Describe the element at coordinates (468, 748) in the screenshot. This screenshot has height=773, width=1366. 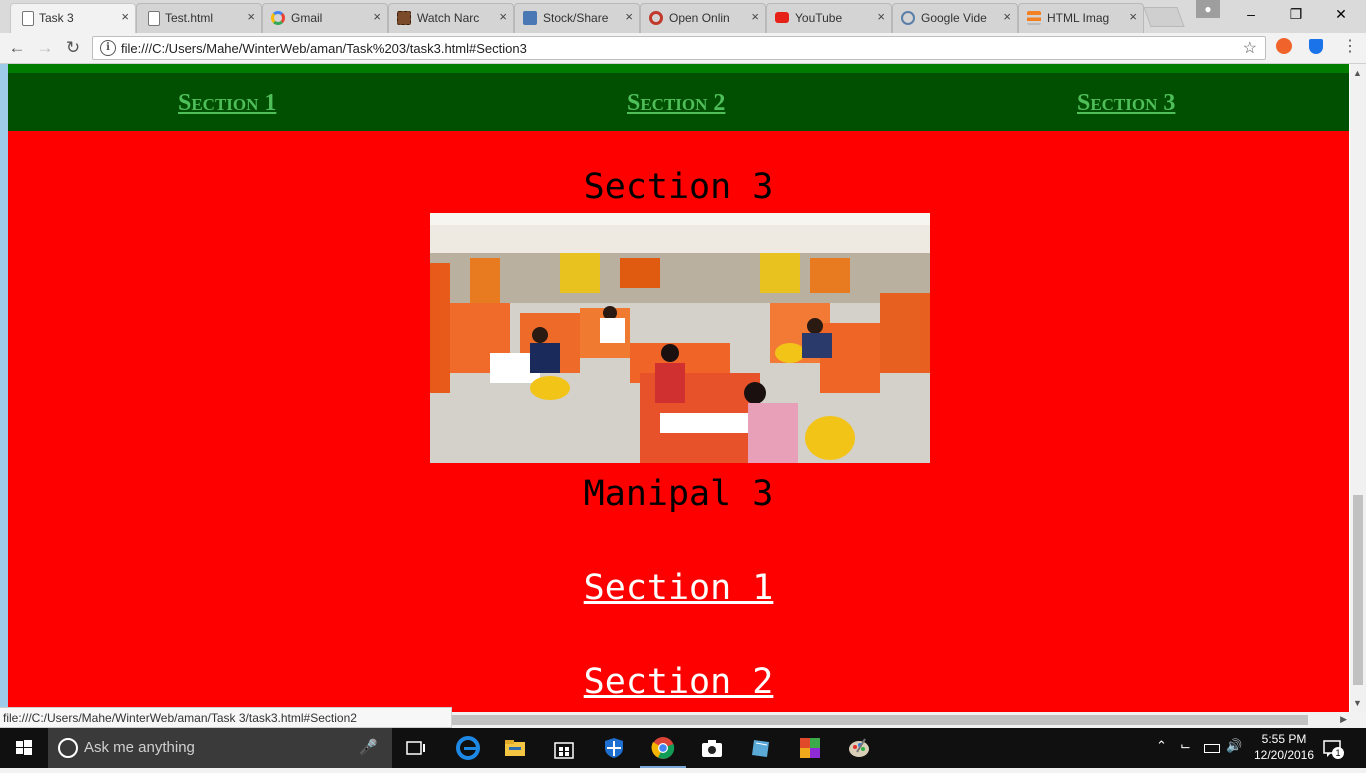
I see `edge-icon` at that location.